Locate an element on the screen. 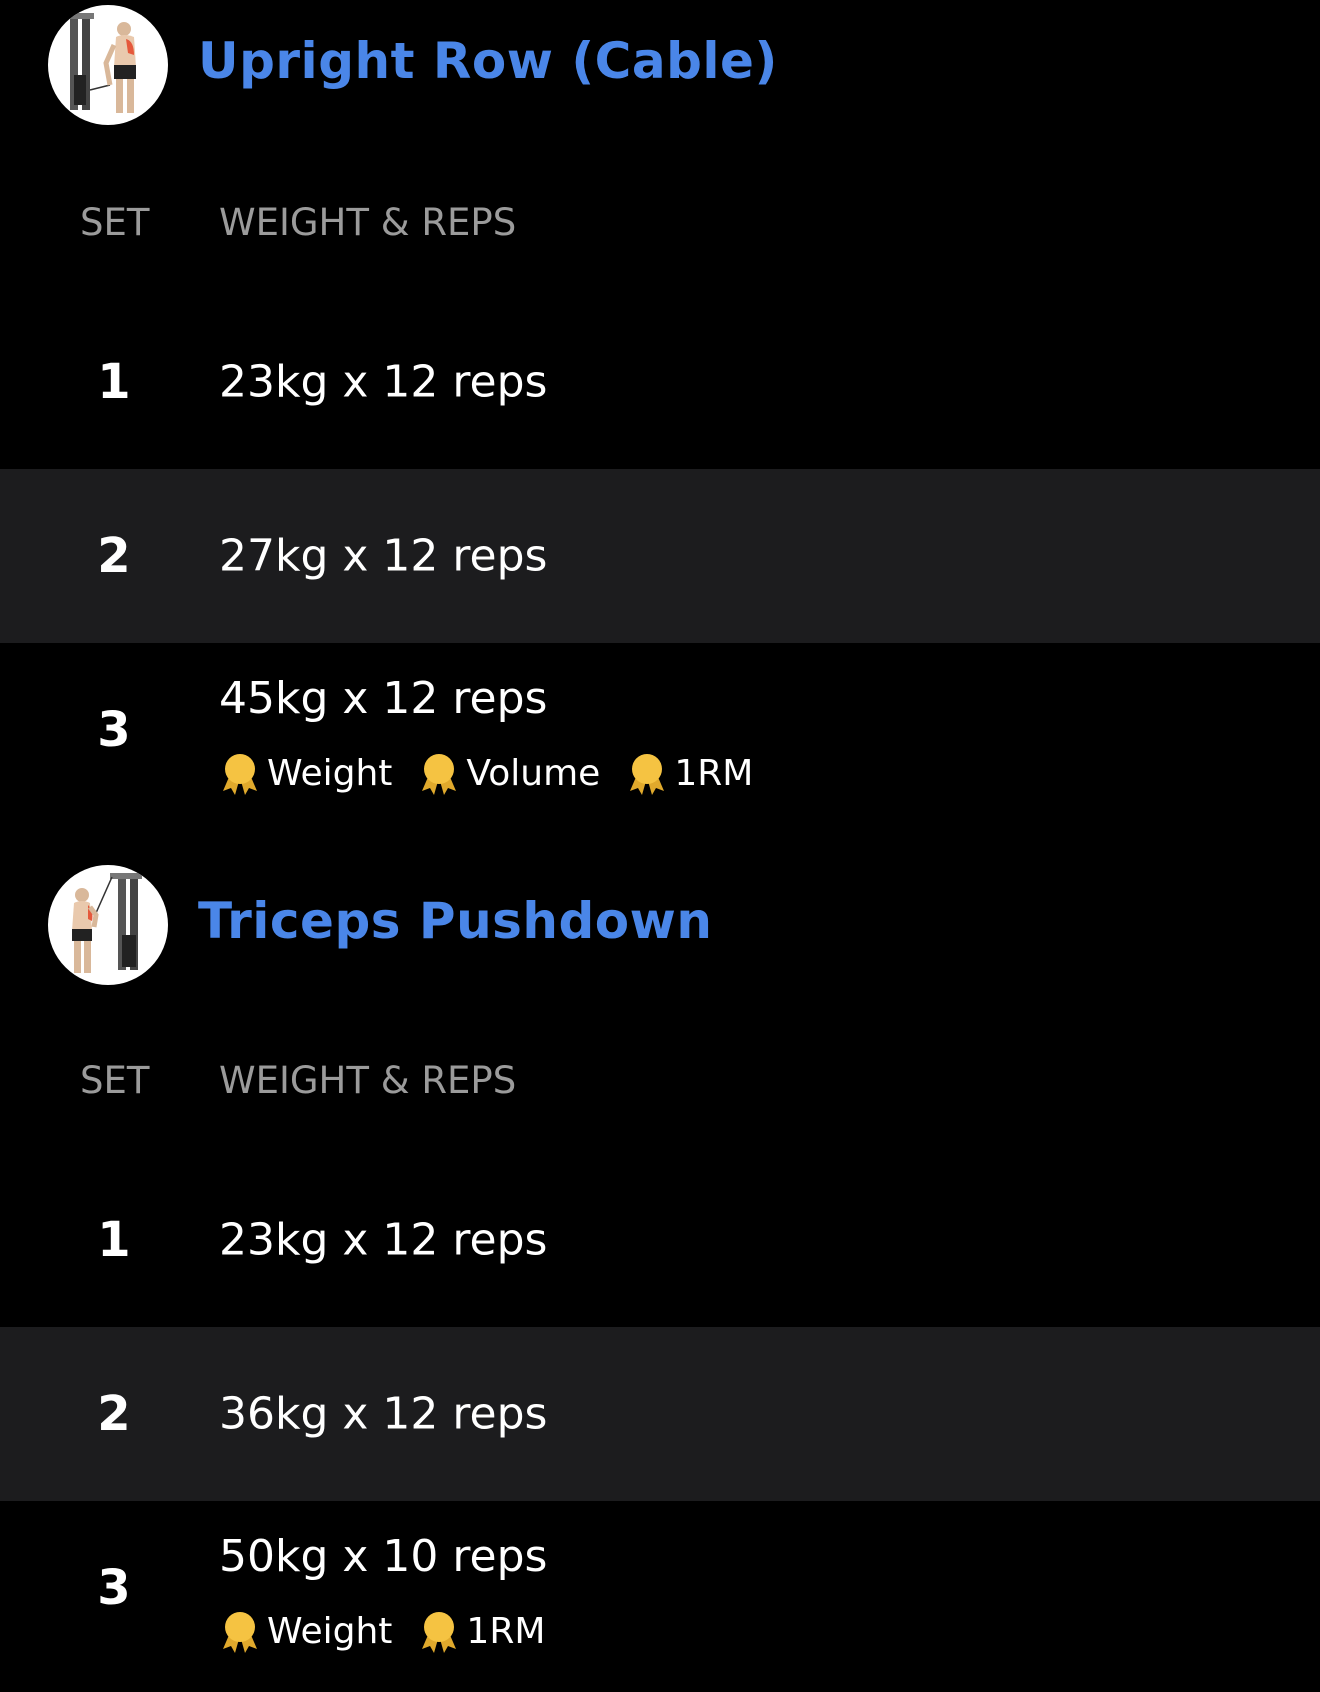 This screenshot has width=1320, height=1692. set-weight-reps: 50kg x 10 reps is located at coordinates (383, 1556).